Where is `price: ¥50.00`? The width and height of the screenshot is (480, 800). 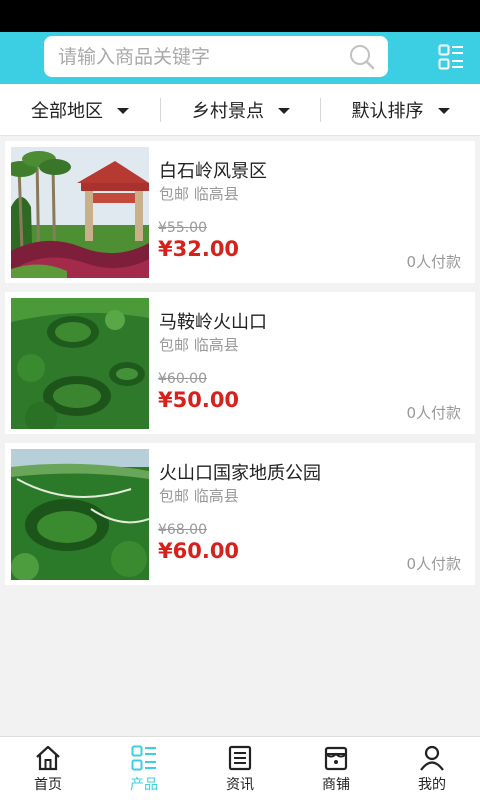 price: ¥50.00 is located at coordinates (199, 400).